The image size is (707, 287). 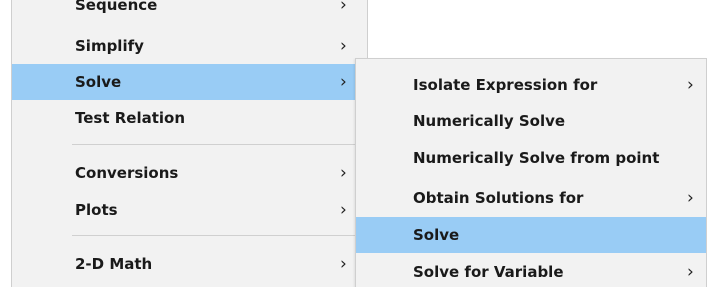 I want to click on menu-item-test-relation: Test Relation, so click(x=189, y=118).